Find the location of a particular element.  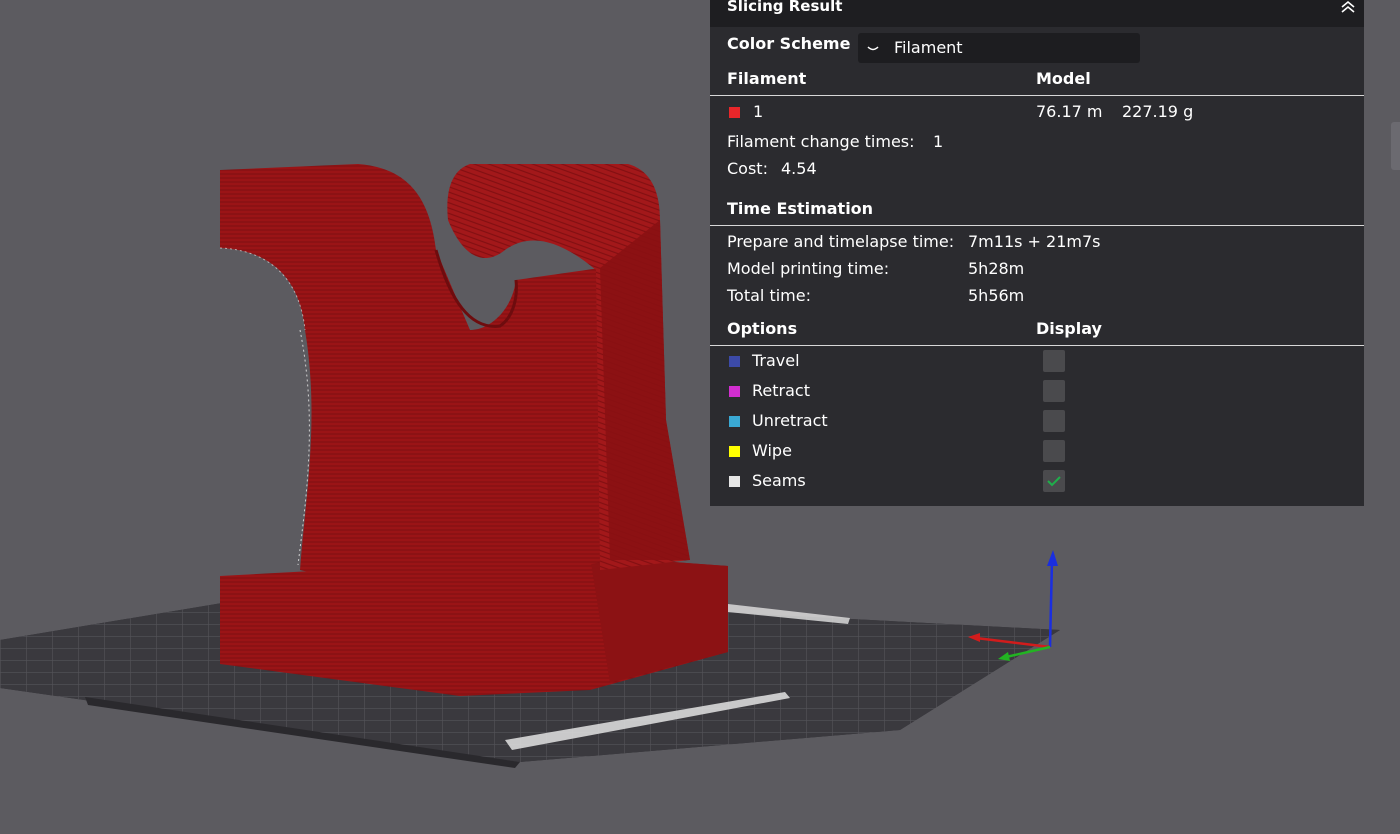

time-estimation-header: Time Estimation is located at coordinates (800, 208).